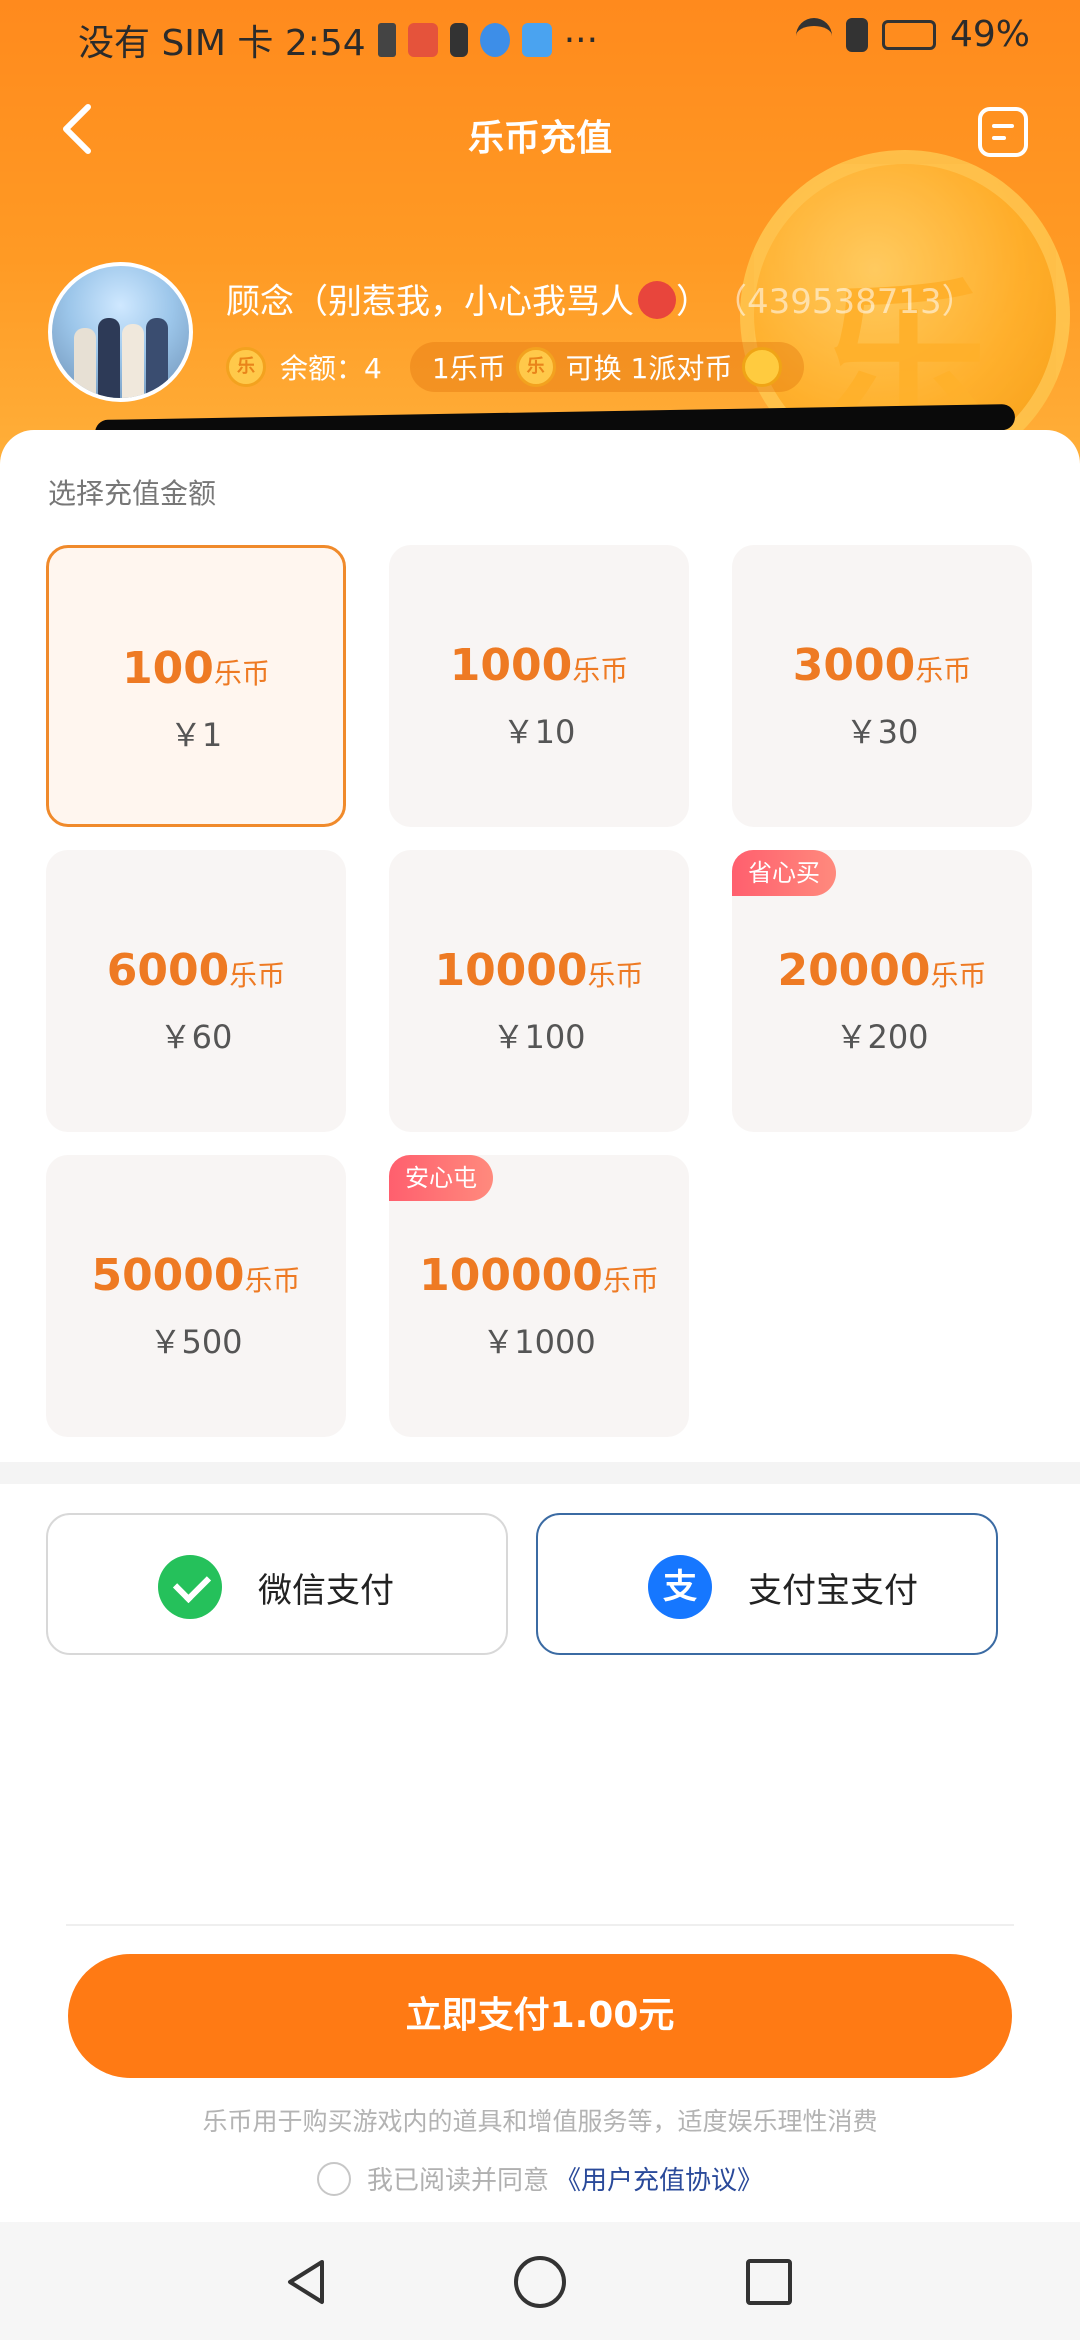  Describe the element at coordinates (539, 138) in the screenshot. I see `page-title: 乐币充值` at that location.